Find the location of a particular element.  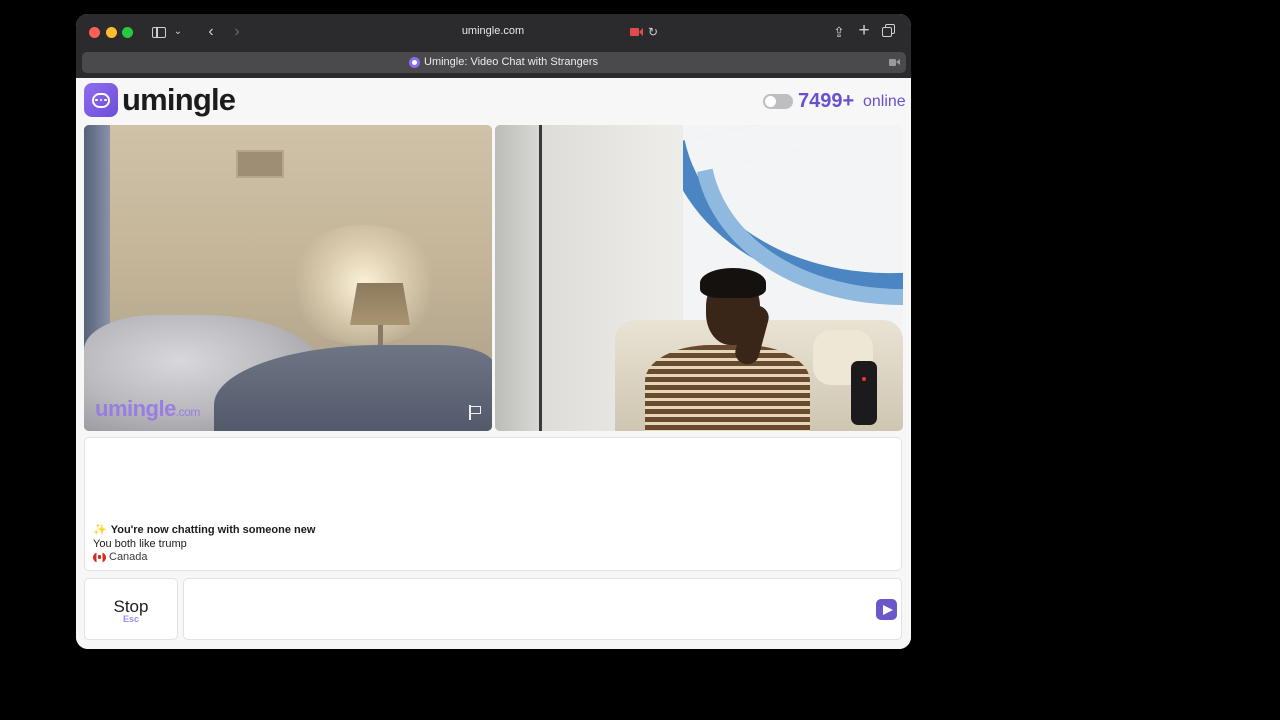

system-message: ✨ You're now chatting with someone new is located at coordinates (204, 529).